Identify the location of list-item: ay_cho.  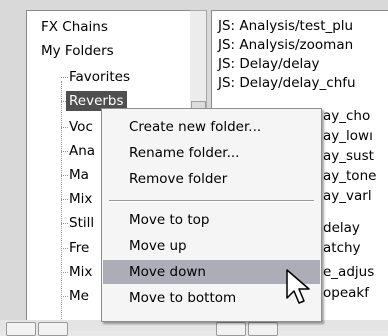
(346, 116).